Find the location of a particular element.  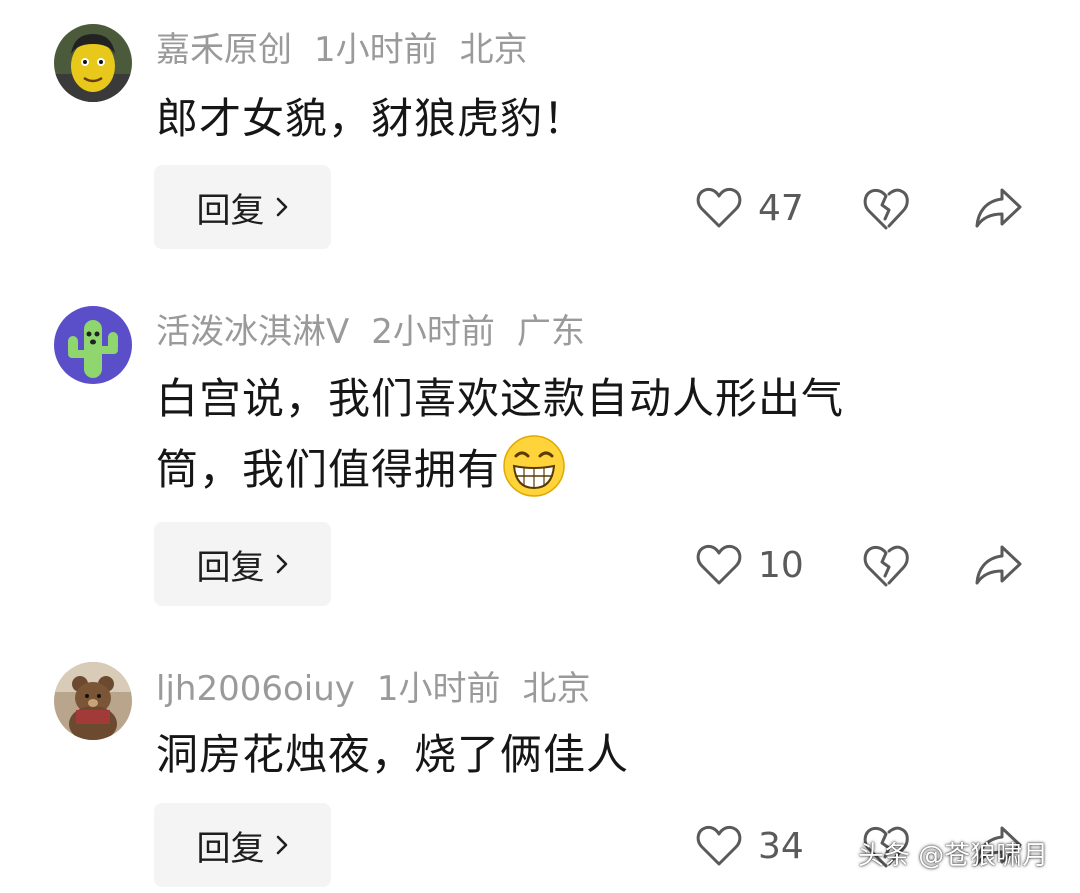

comment-location: 广东 is located at coordinates (550, 332).